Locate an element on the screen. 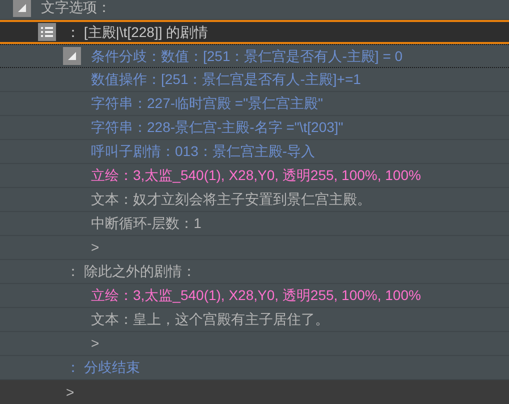 The image size is (509, 404). list-icon is located at coordinates (47, 32).